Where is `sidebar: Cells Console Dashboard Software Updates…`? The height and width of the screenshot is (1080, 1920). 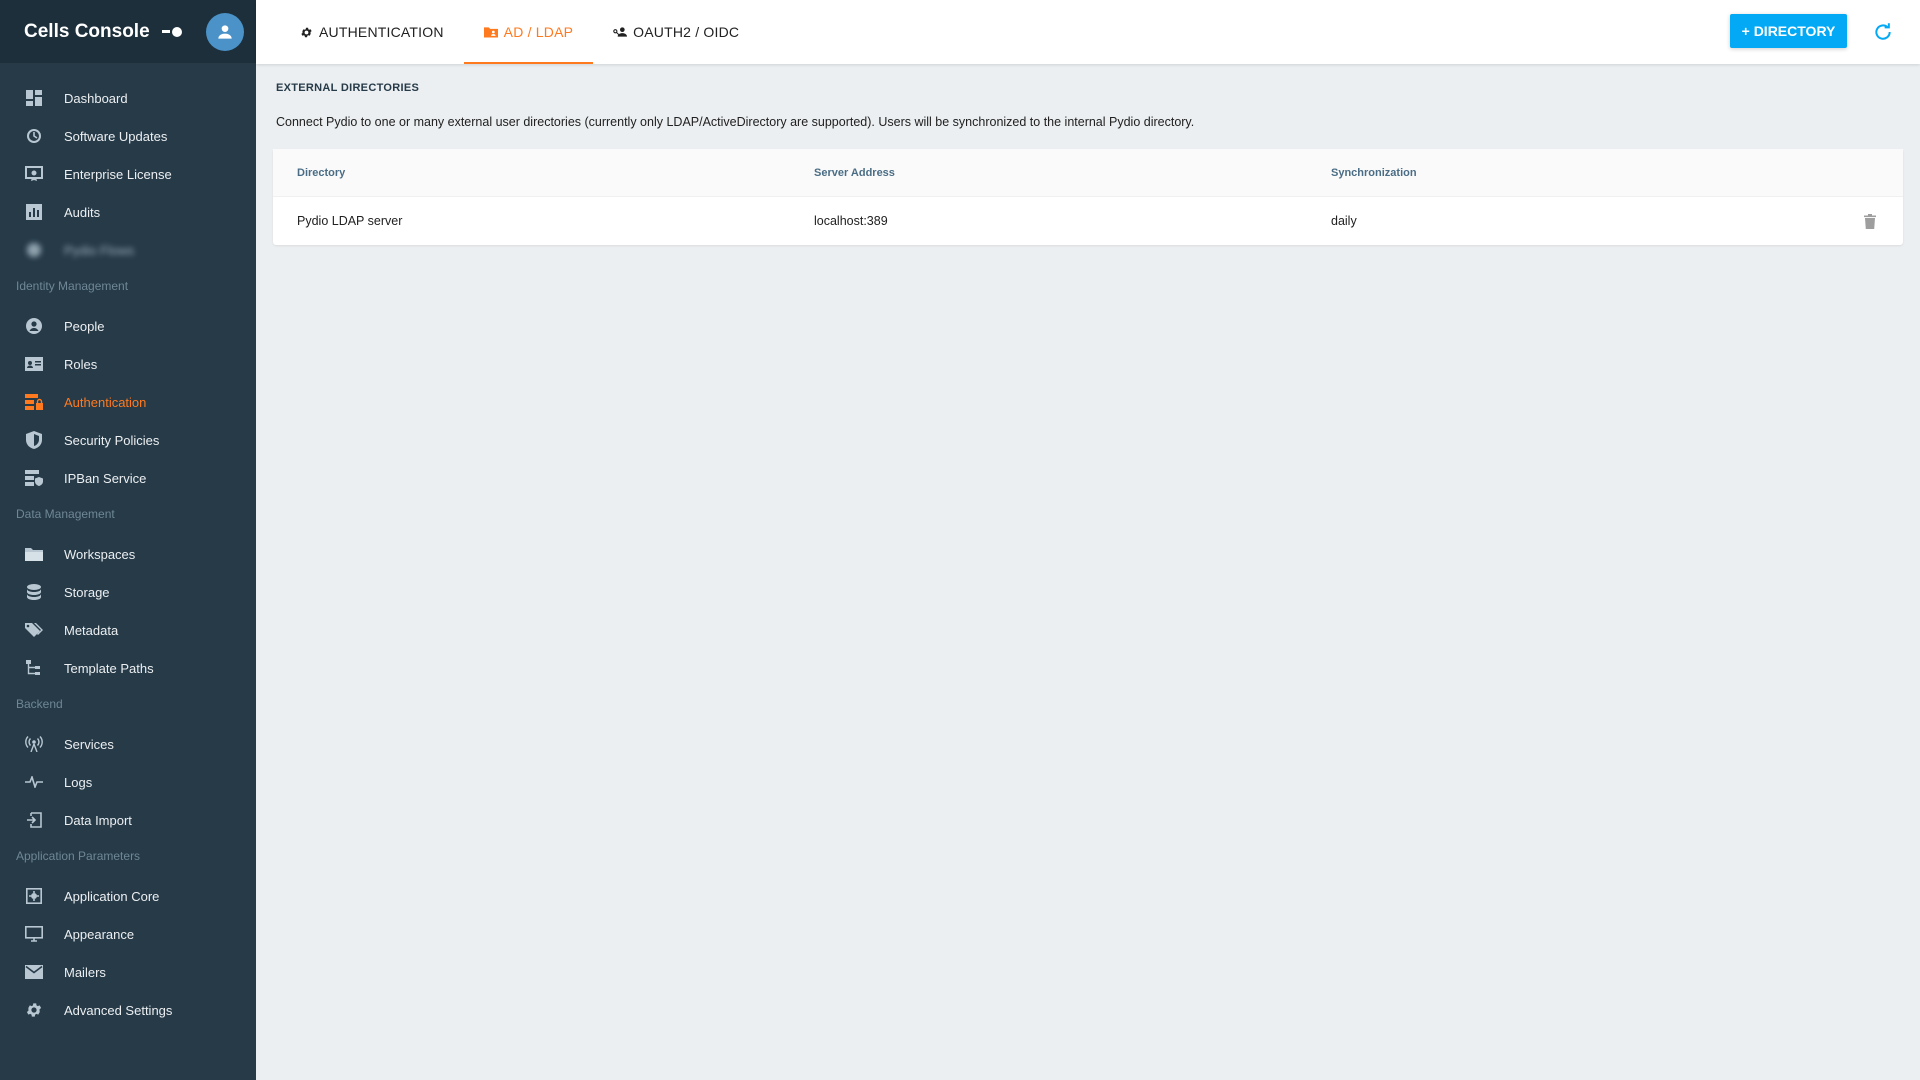
sidebar: Cells Console Dashboard Software Updates… is located at coordinates (128, 540).